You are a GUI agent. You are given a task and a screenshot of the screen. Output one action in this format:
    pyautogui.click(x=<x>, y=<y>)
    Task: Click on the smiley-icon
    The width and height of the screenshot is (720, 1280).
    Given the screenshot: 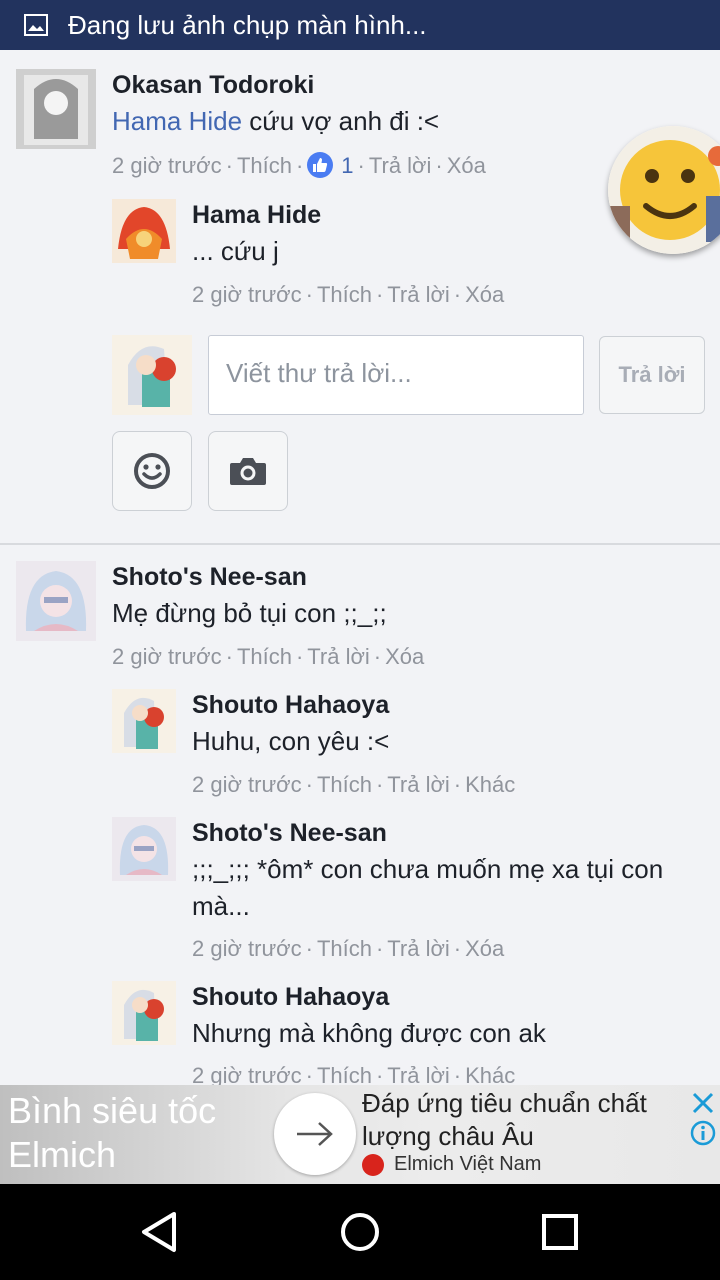 What is the action you would take?
    pyautogui.click(x=152, y=471)
    